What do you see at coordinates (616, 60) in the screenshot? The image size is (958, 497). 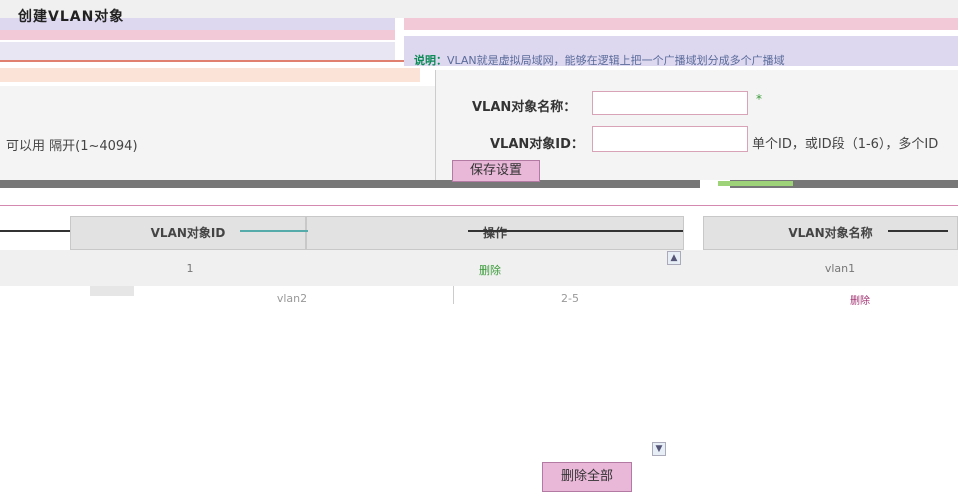 I see `note-text: VLAN就是虚拟局域网，能够在逻辑上把一个广播域划分成多个广播域` at bounding box center [616, 60].